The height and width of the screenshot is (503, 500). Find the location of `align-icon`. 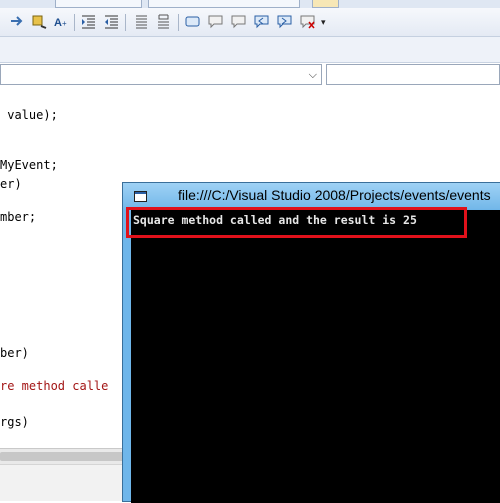

align-icon is located at coordinates (141, 21).